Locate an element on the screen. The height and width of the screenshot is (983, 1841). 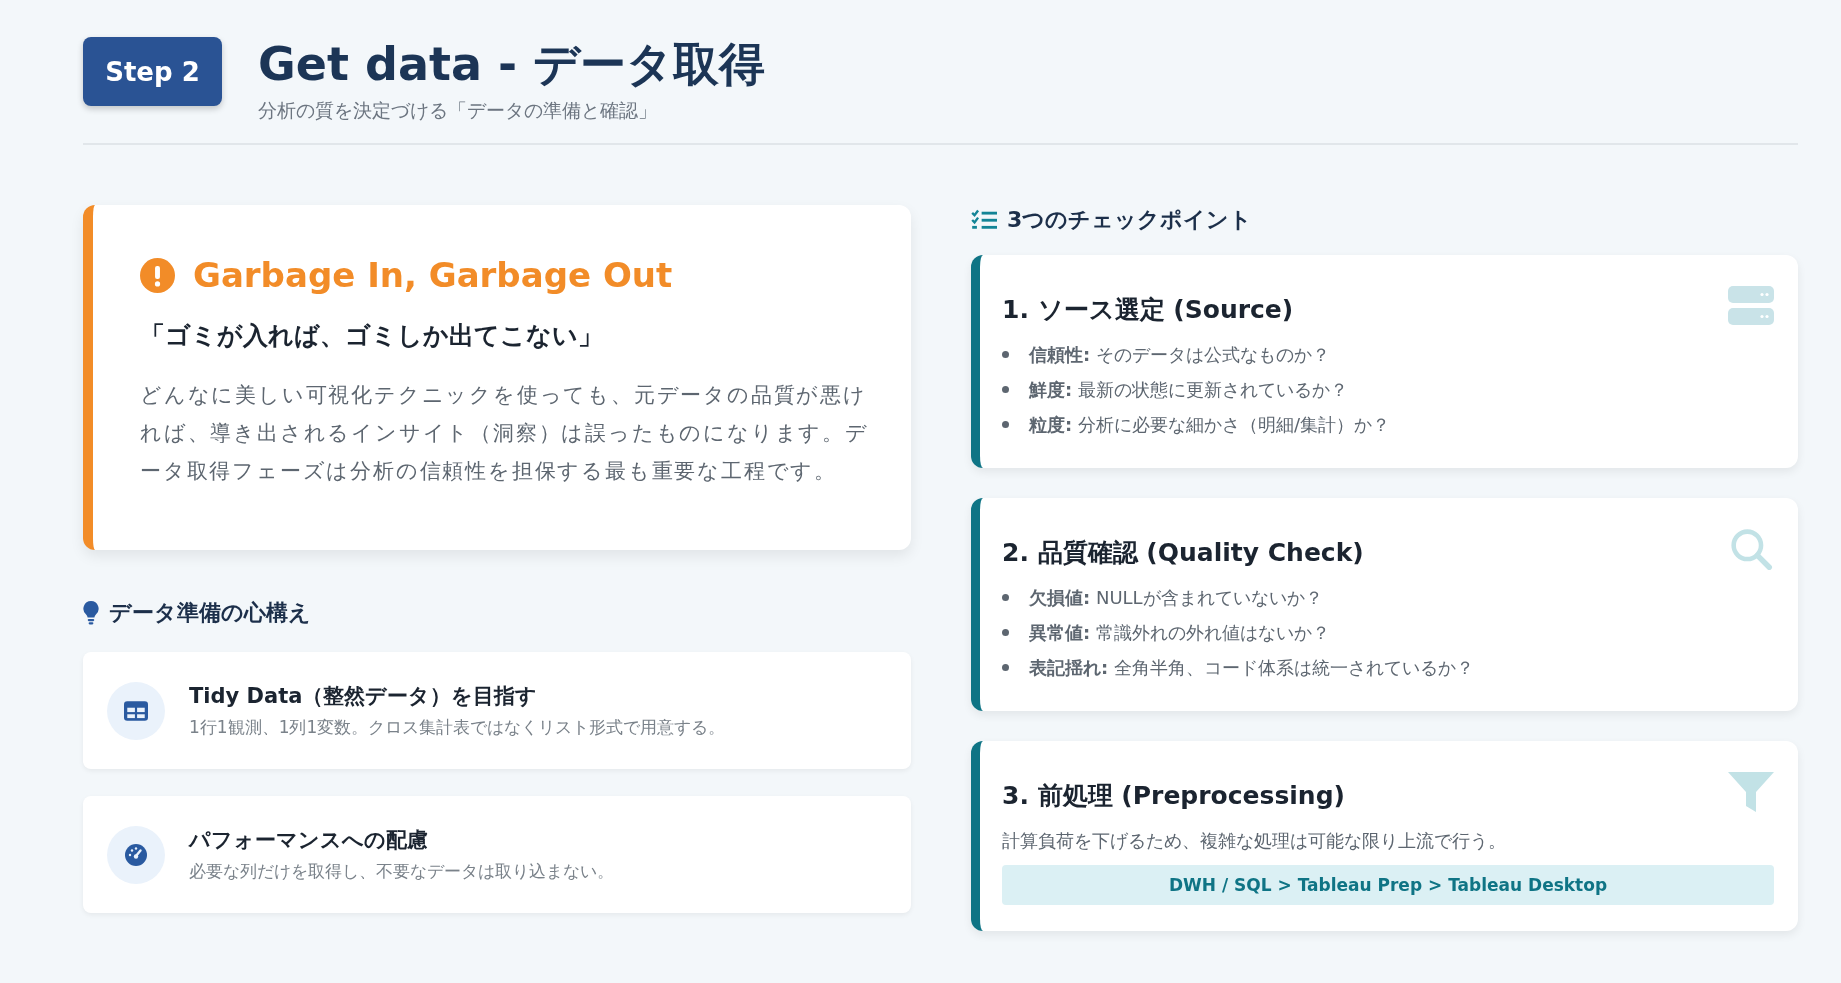
filter-icon is located at coordinates (1751, 792).